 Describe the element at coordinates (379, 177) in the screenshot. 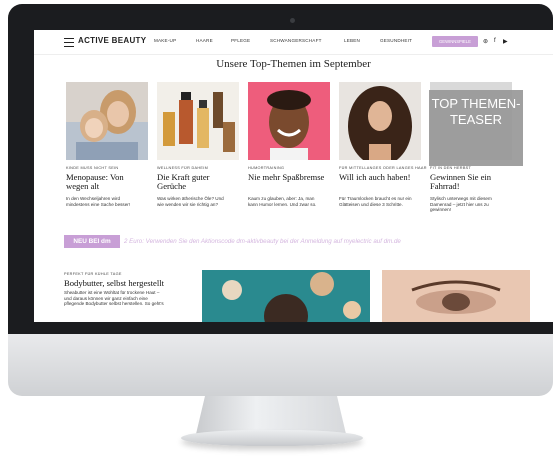

I see `card-title: Will ich auch haben!` at that location.